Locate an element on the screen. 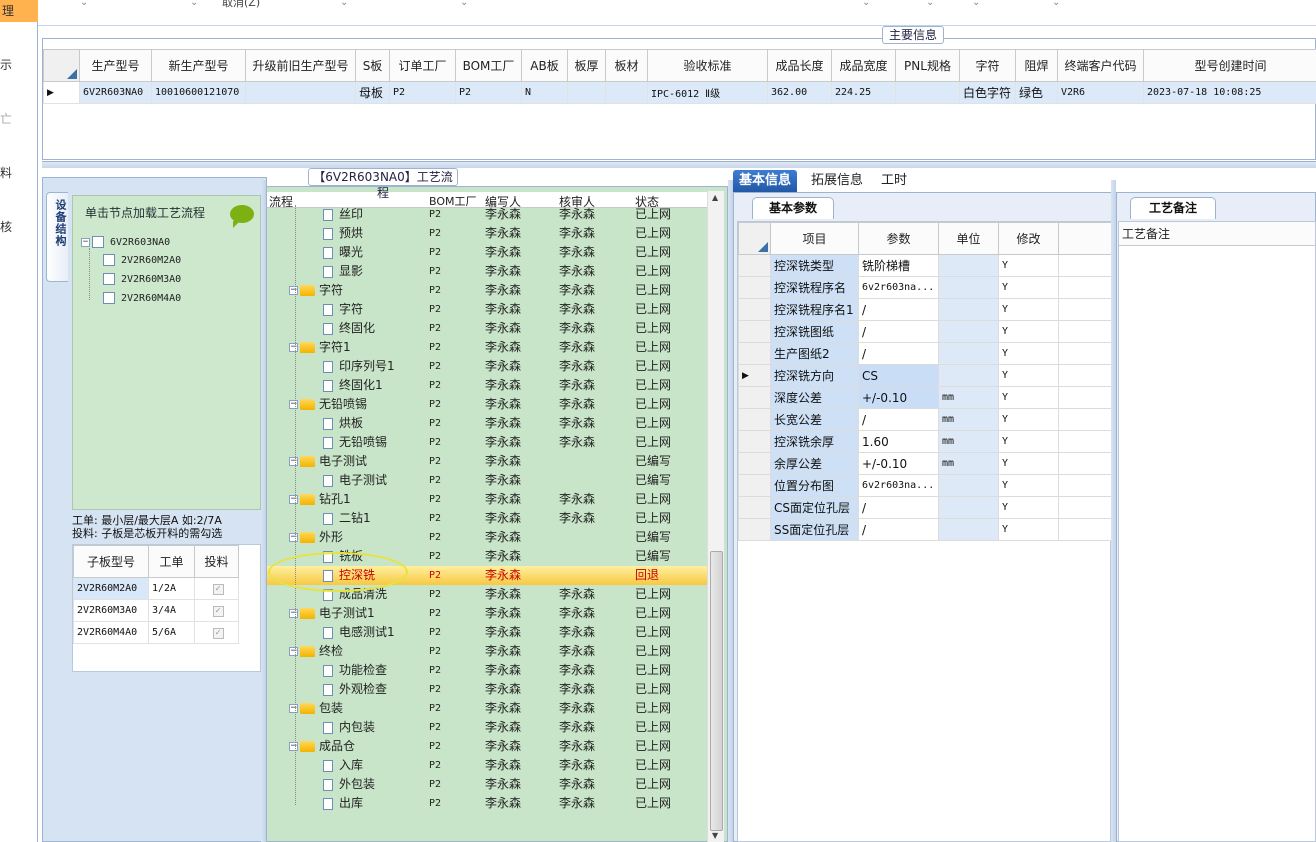 This screenshot has height=842, width=1316. column-header: 字符 is located at coordinates (987, 65).